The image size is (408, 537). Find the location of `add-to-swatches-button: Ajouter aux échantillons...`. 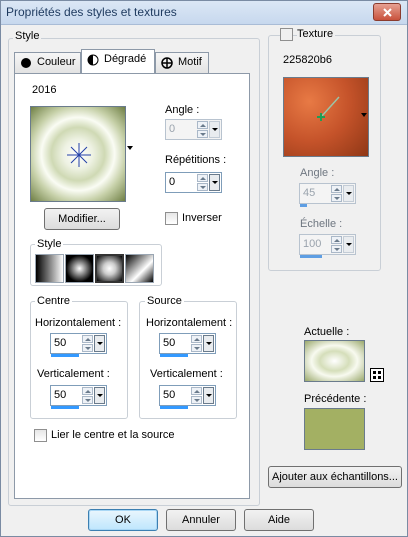

add-to-swatches-button: Ajouter aux échantillons... is located at coordinates (335, 477).